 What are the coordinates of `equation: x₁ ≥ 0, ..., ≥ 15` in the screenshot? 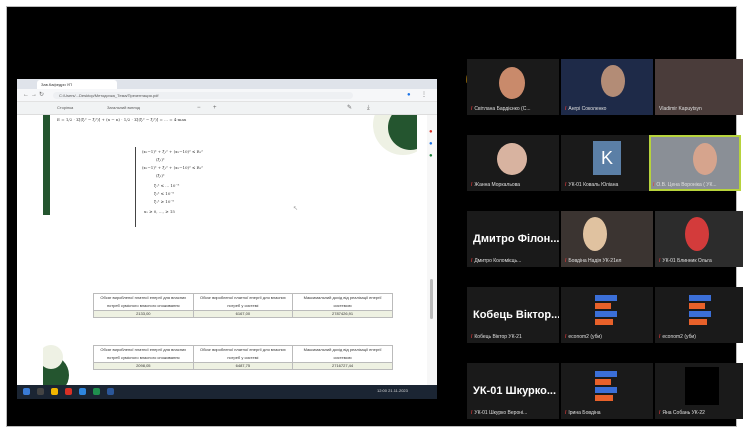 It's located at (159, 211).